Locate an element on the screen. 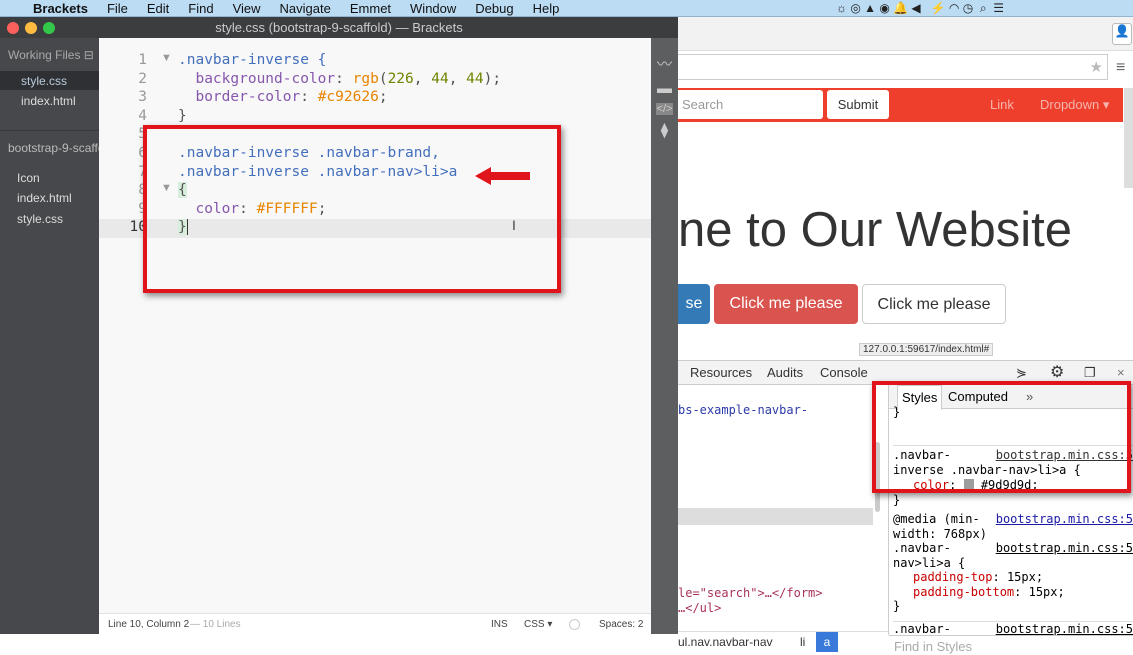  line-number: 10 is located at coordinates (138, 227).